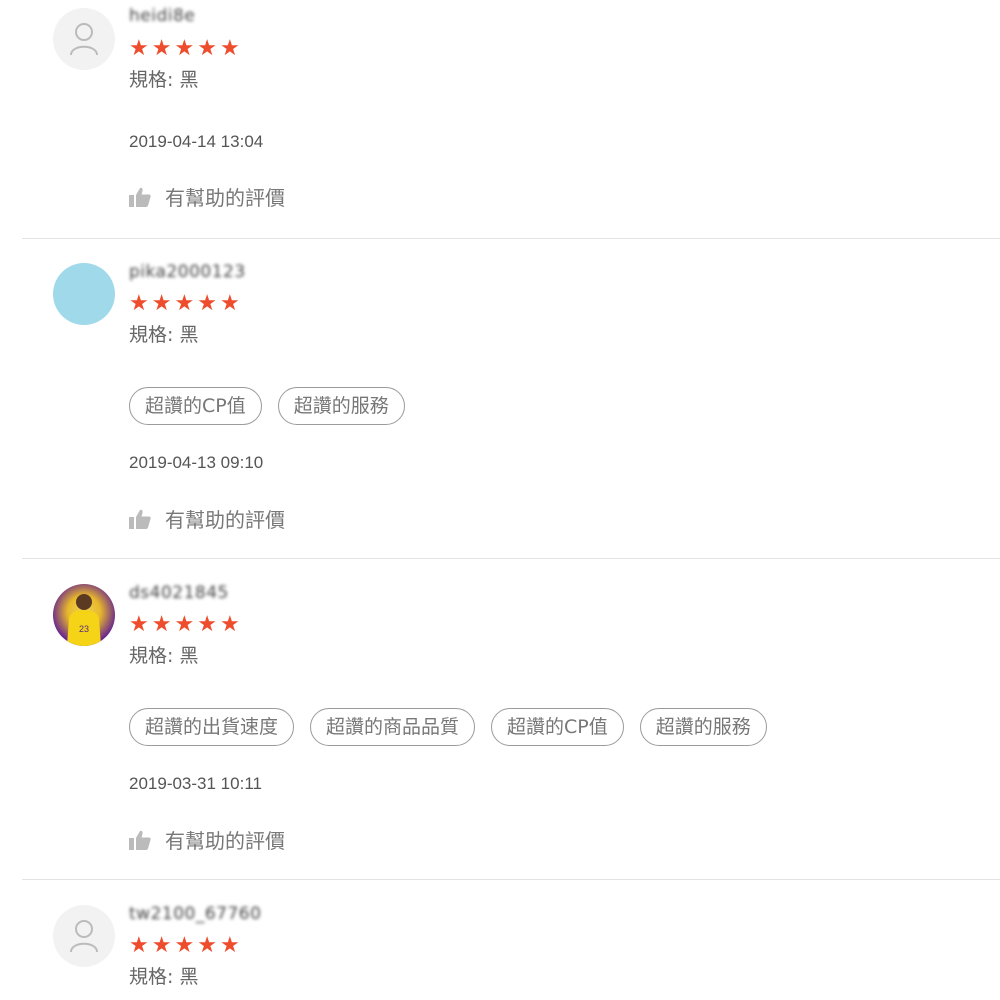 The height and width of the screenshot is (1000, 1000). Describe the element at coordinates (195, 783) in the screenshot. I see `review-date: 2019-03-31 10:11` at that location.